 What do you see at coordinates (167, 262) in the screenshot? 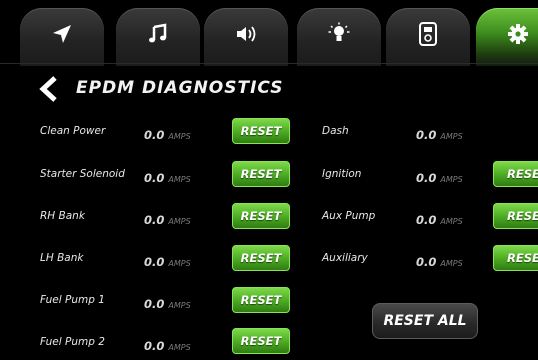
I see `channel-value-lh-bank: 0.0 AMPS` at bounding box center [167, 262].